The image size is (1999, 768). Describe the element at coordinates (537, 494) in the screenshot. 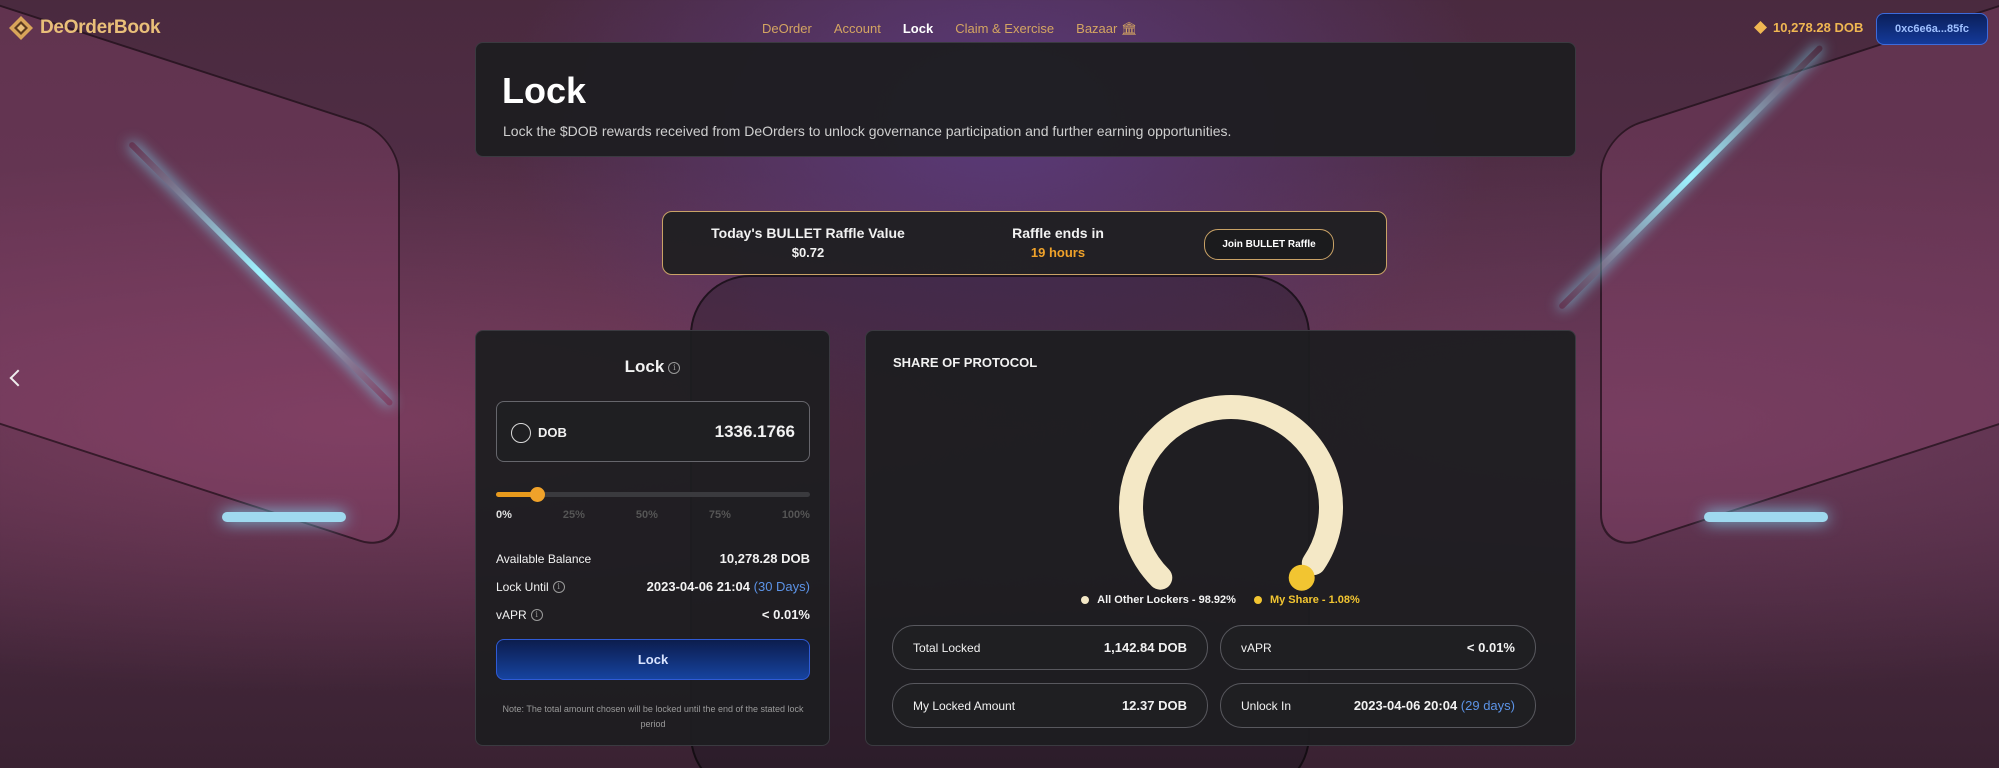

I see `slider-handle` at that location.